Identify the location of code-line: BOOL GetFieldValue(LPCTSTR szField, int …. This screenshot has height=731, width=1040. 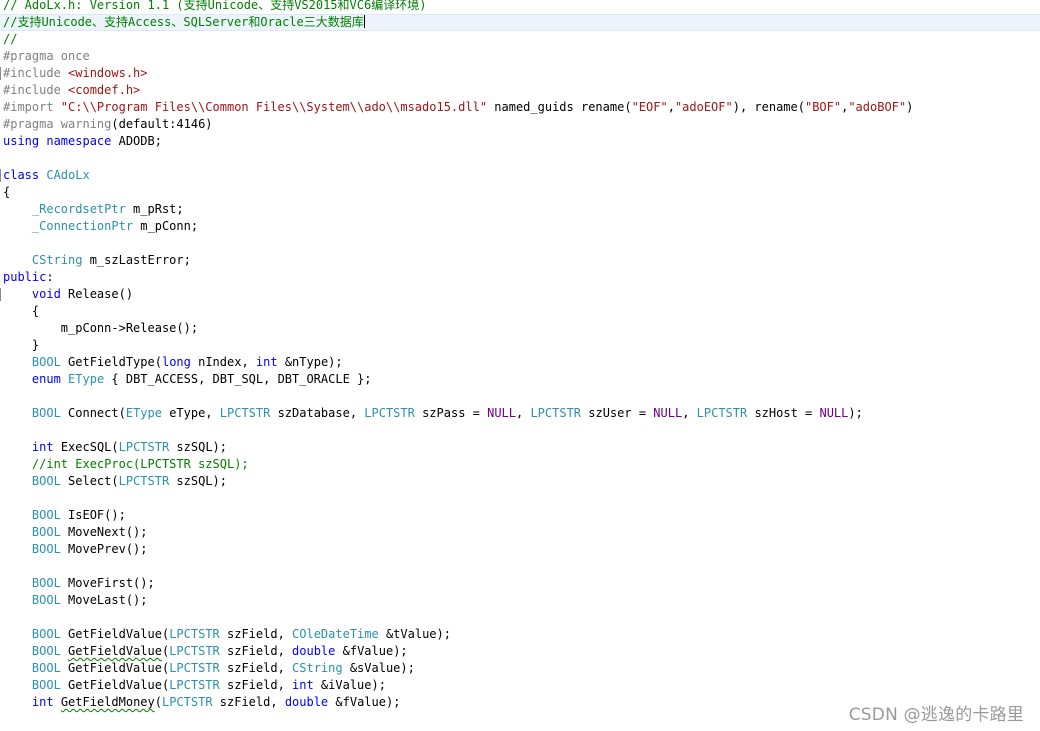
(520, 685).